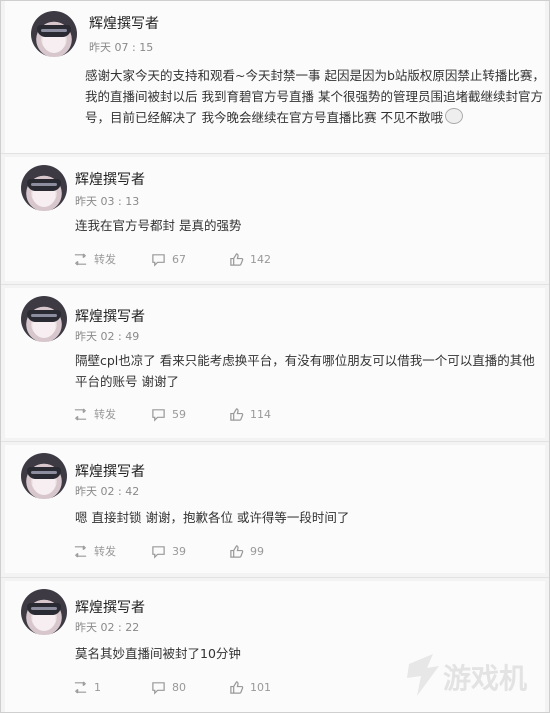 Image resolution: width=550 pixels, height=713 pixels. Describe the element at coordinates (275, 552) in the screenshot. I see `action-bar: 转发 39 99` at that location.